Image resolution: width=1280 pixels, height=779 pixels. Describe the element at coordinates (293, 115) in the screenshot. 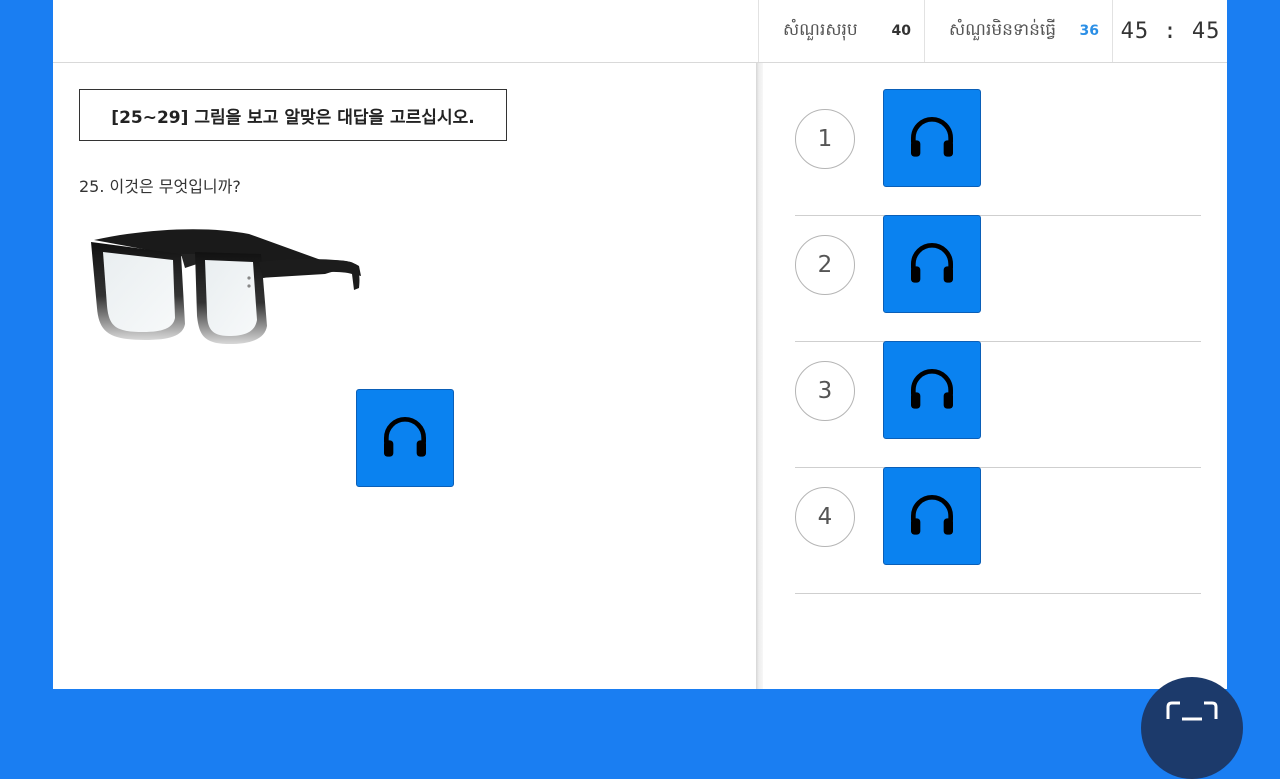

I see `instruction-box: [25~29] 그림을 보고 알맞은 대답을 고르십시오.` at that location.